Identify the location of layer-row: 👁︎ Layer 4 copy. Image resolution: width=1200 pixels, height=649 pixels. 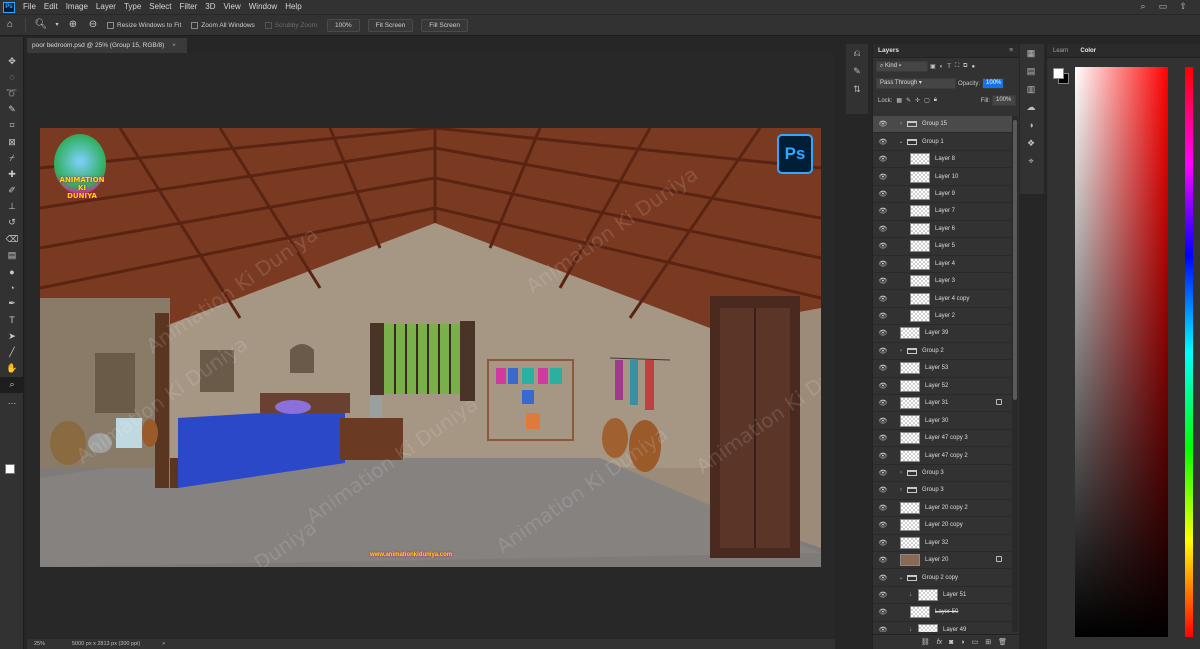
(942, 299).